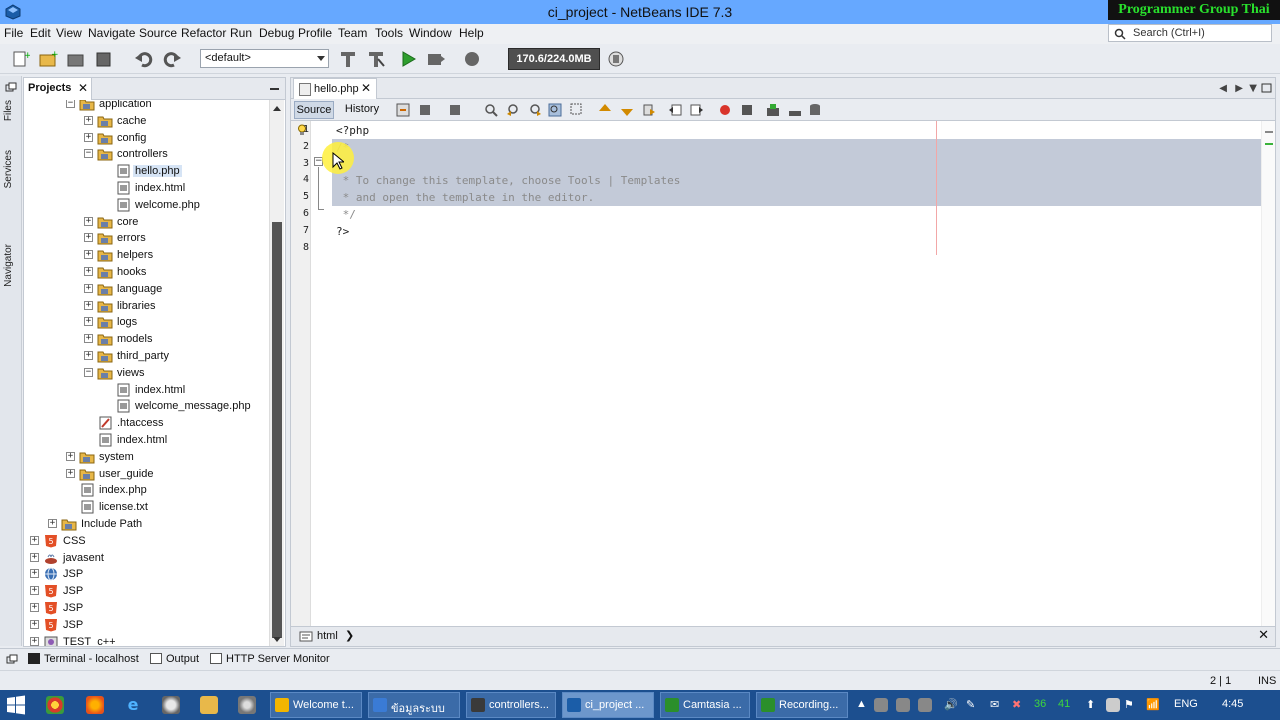  What do you see at coordinates (55, 705) in the screenshot?
I see `chrome-icon` at bounding box center [55, 705].